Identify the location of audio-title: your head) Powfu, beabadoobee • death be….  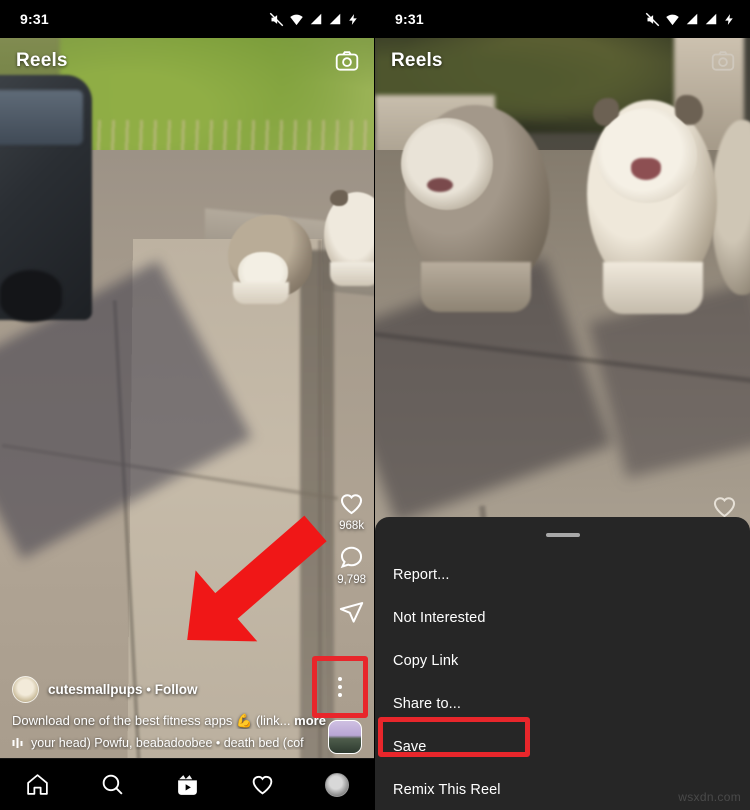
(167, 743).